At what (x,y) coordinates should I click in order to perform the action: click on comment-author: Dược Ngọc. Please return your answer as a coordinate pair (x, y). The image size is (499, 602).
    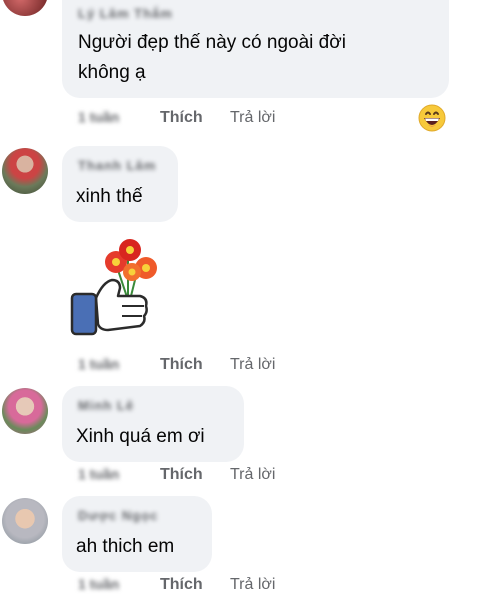
    Looking at the image, I should click on (118, 515).